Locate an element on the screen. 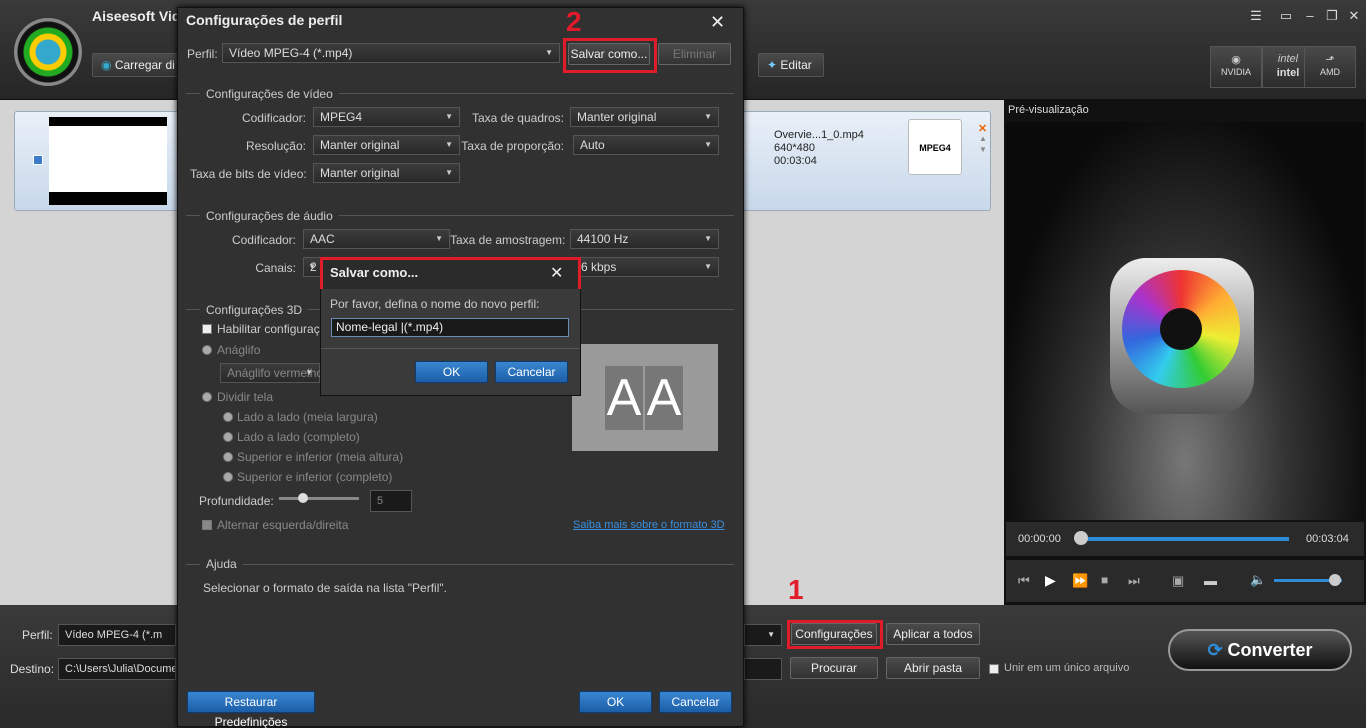 This screenshot has height=728, width=1366. framerate-select: Manter original is located at coordinates (644, 117).